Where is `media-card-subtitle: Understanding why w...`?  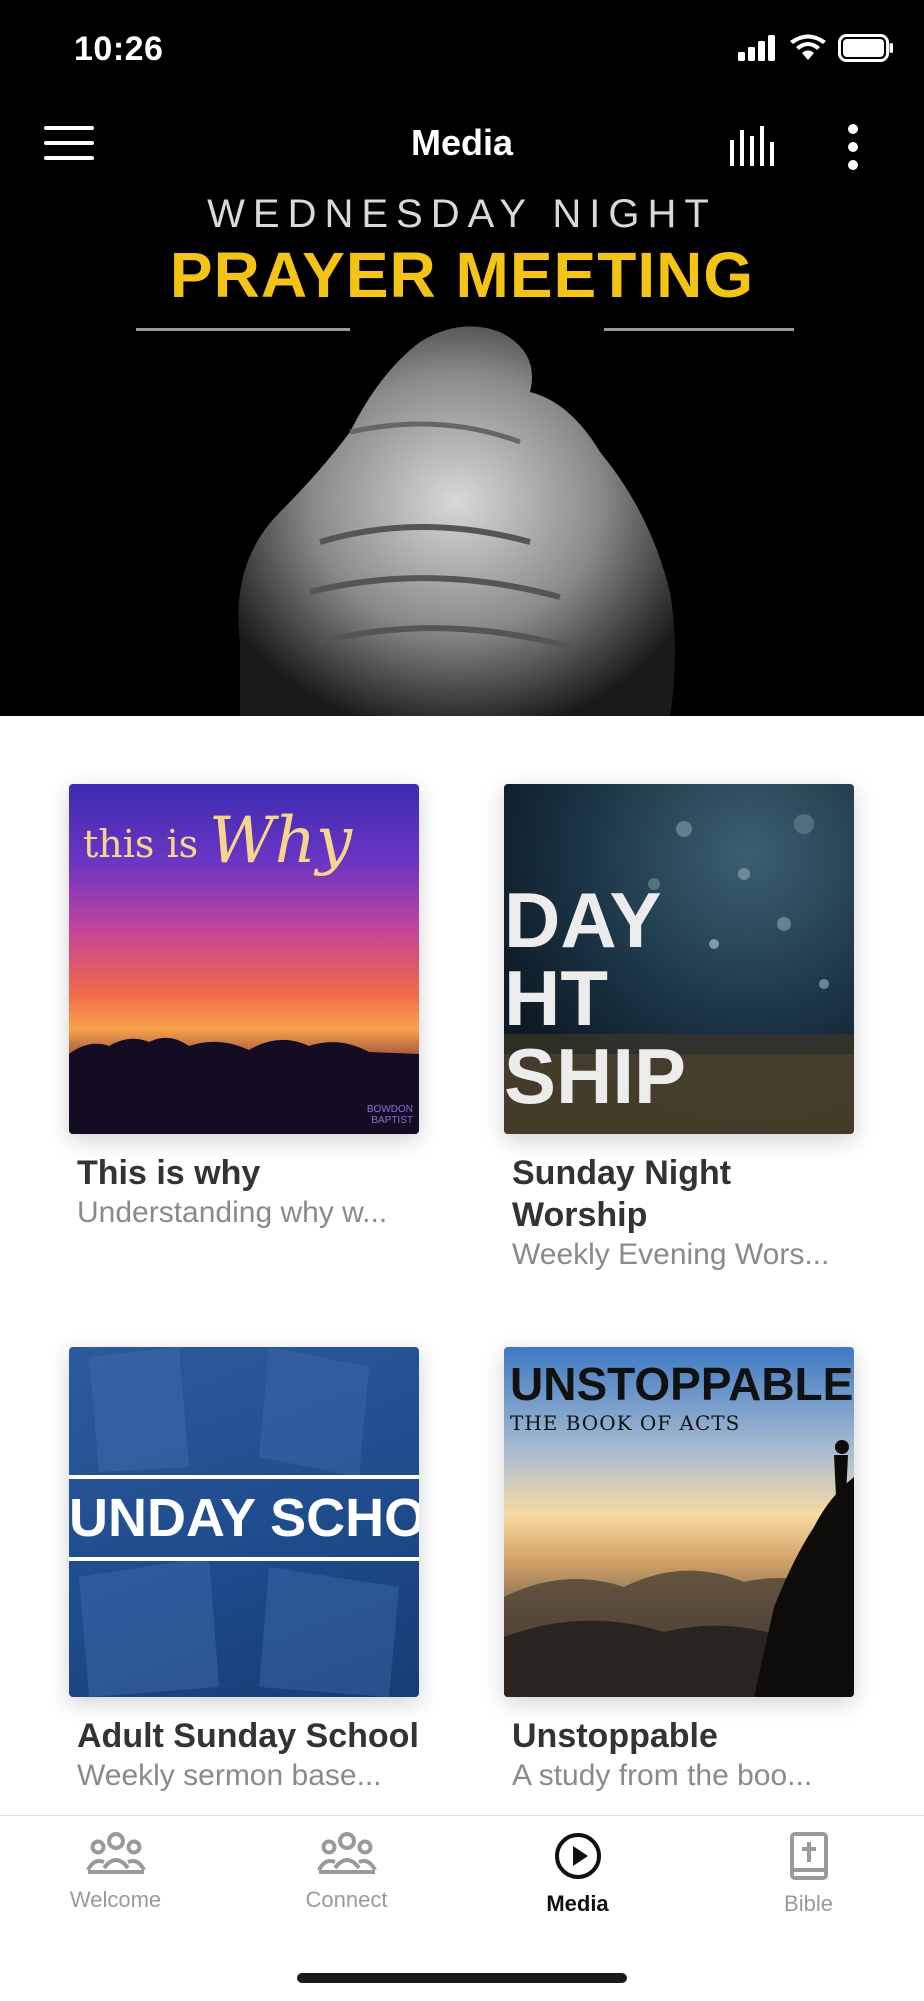
media-card-subtitle: Understanding why w... is located at coordinates (232, 1212).